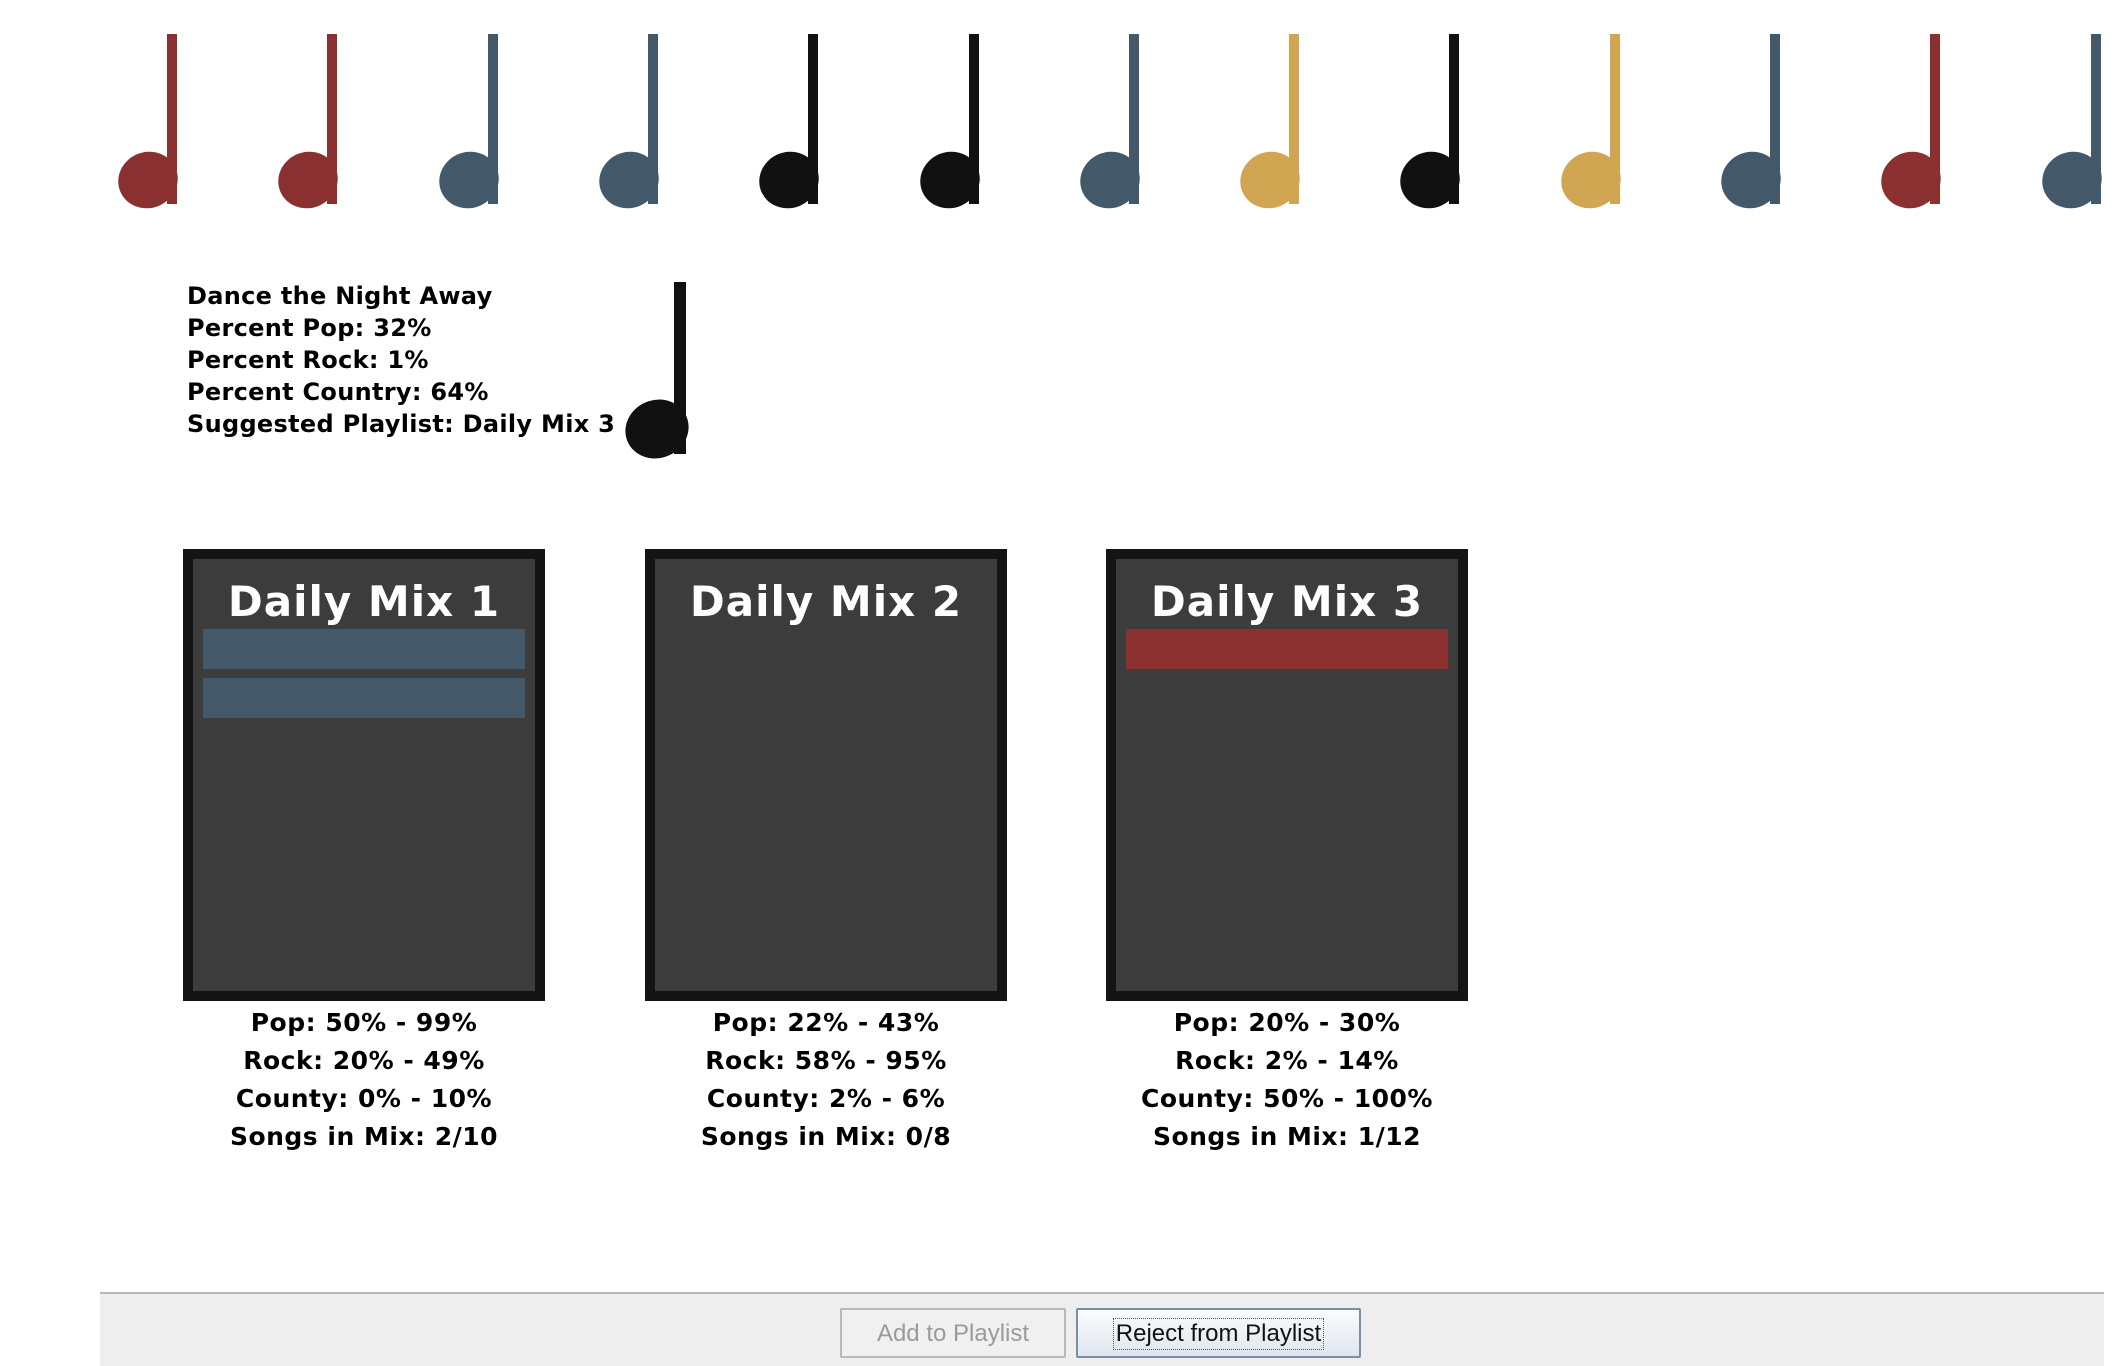  What do you see at coordinates (1287, 601) in the screenshot?
I see `mix-title: Daily Mix 3` at bounding box center [1287, 601].